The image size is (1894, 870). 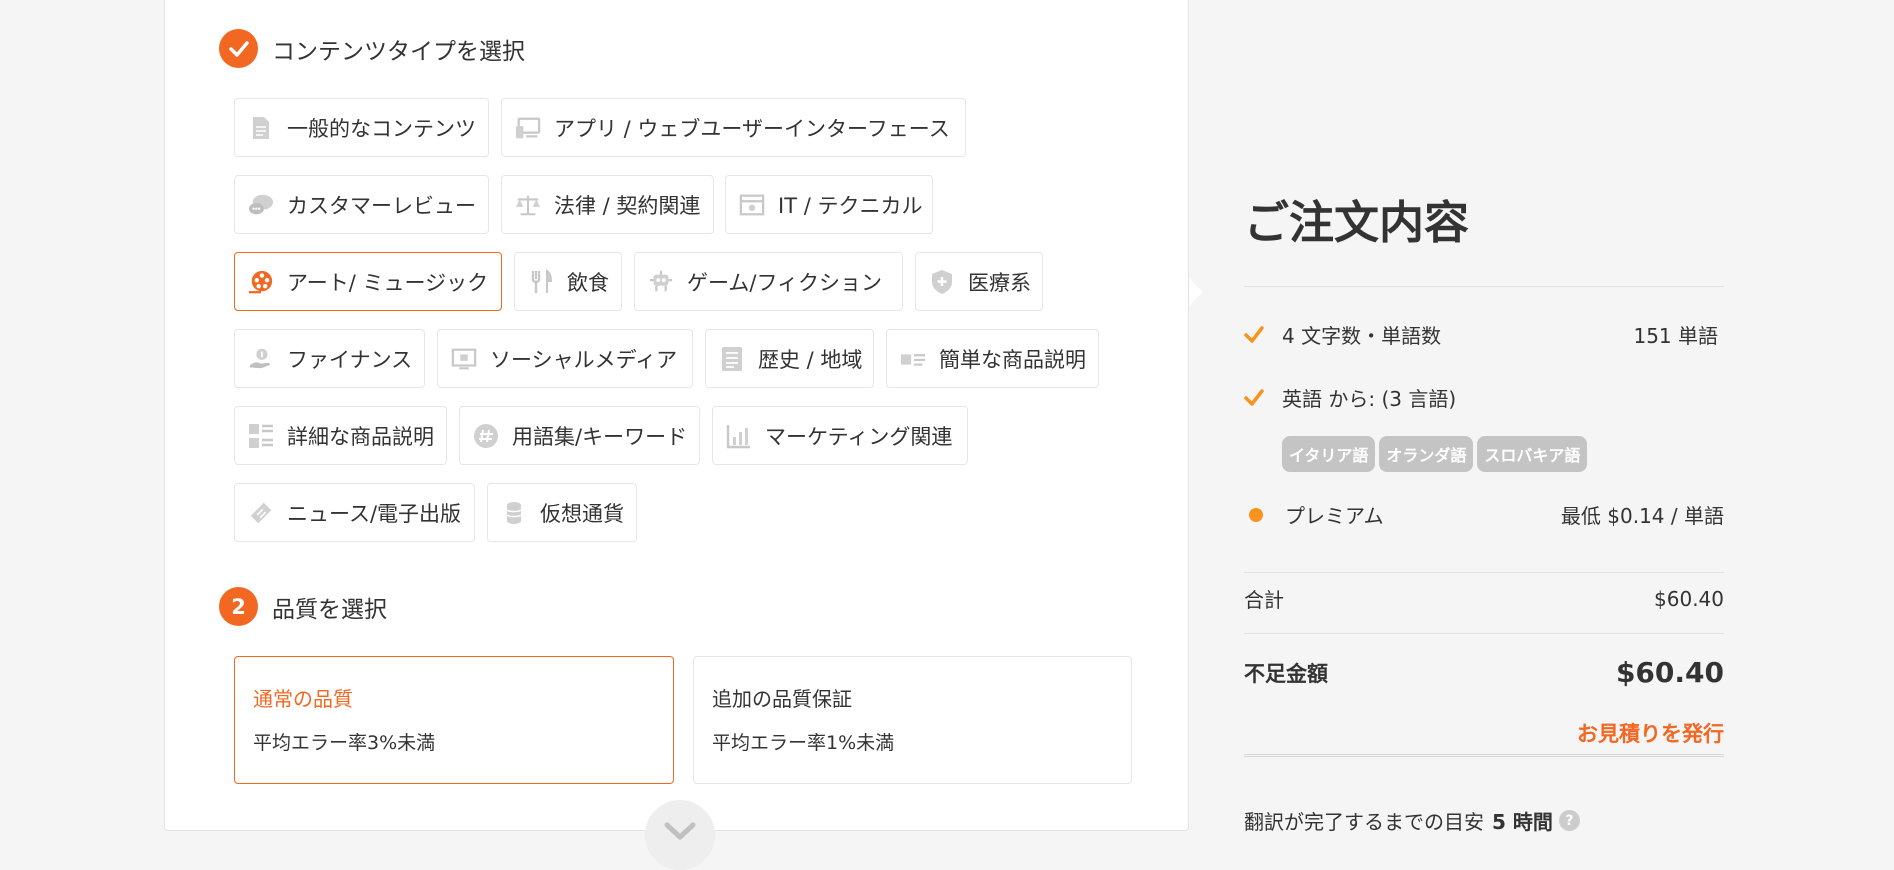 What do you see at coordinates (582, 513) in the screenshot?
I see `chip-label: 仮想通貨` at bounding box center [582, 513].